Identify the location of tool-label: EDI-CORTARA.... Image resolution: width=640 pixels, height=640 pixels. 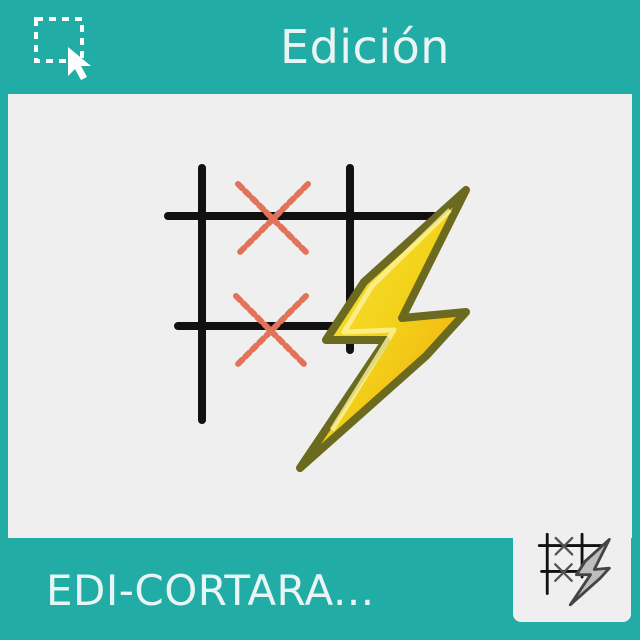
(210, 590).